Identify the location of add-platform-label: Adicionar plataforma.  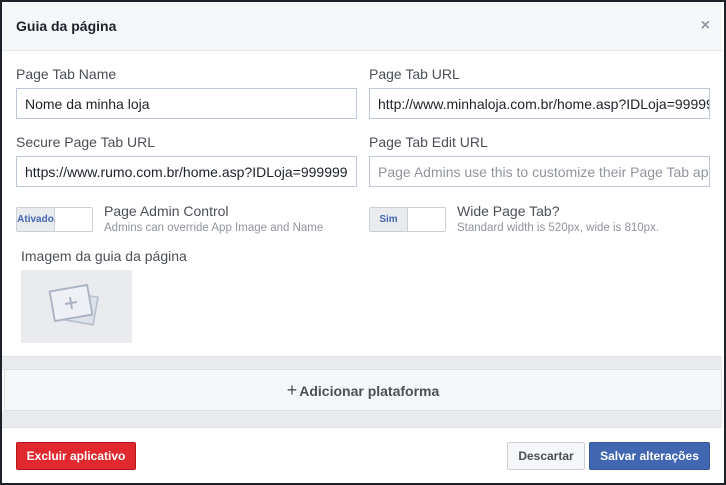
(369, 391).